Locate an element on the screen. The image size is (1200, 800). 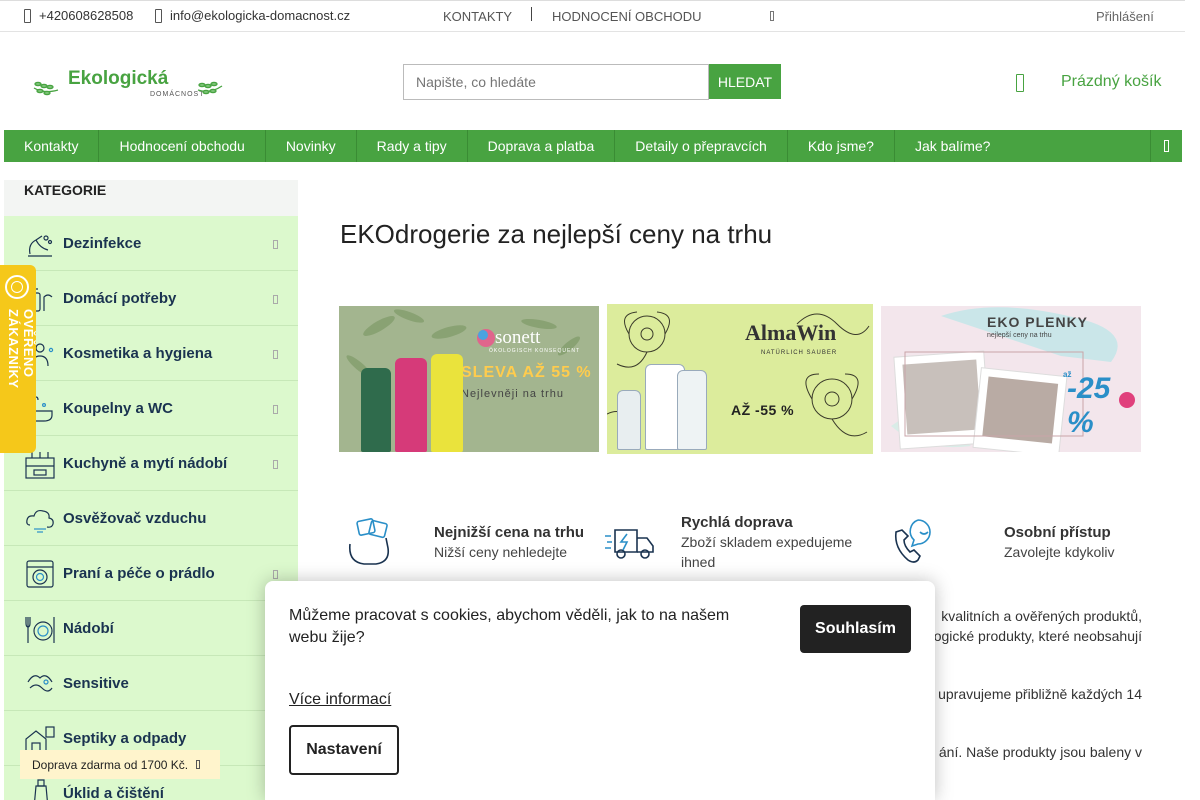
nav-more-icon is located at coordinates (1166, 146).